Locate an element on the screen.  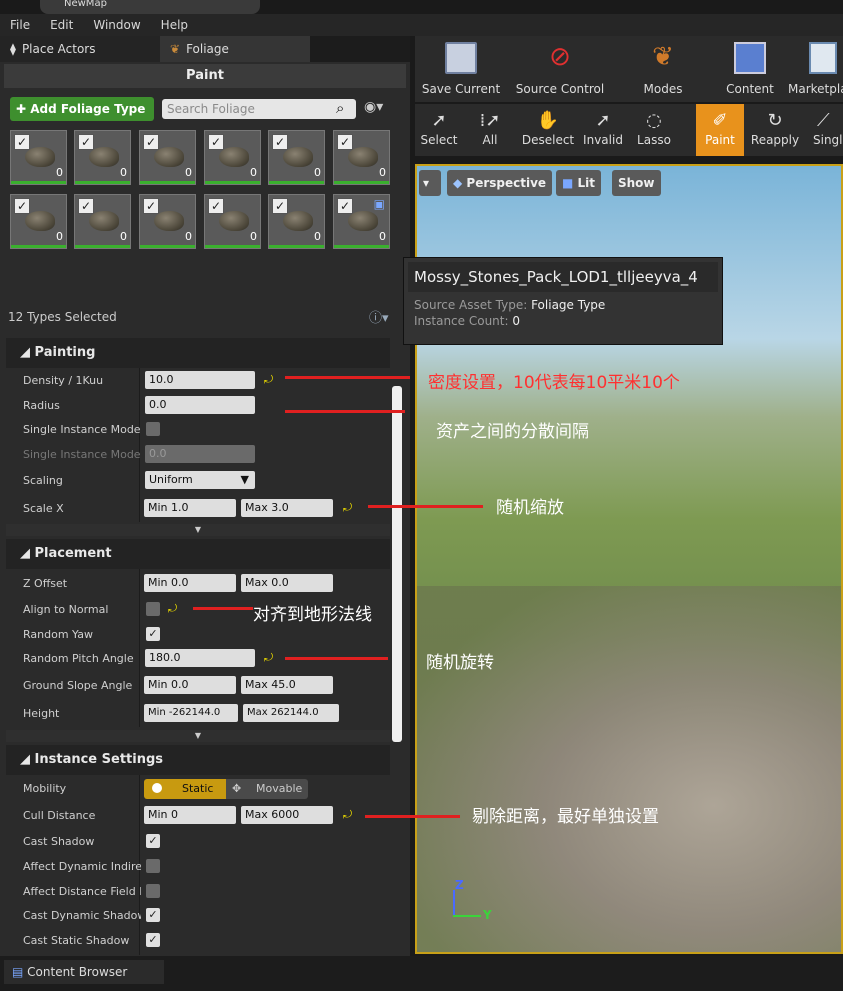
lit-button: ■ Lit is located at coordinates (579, 183).